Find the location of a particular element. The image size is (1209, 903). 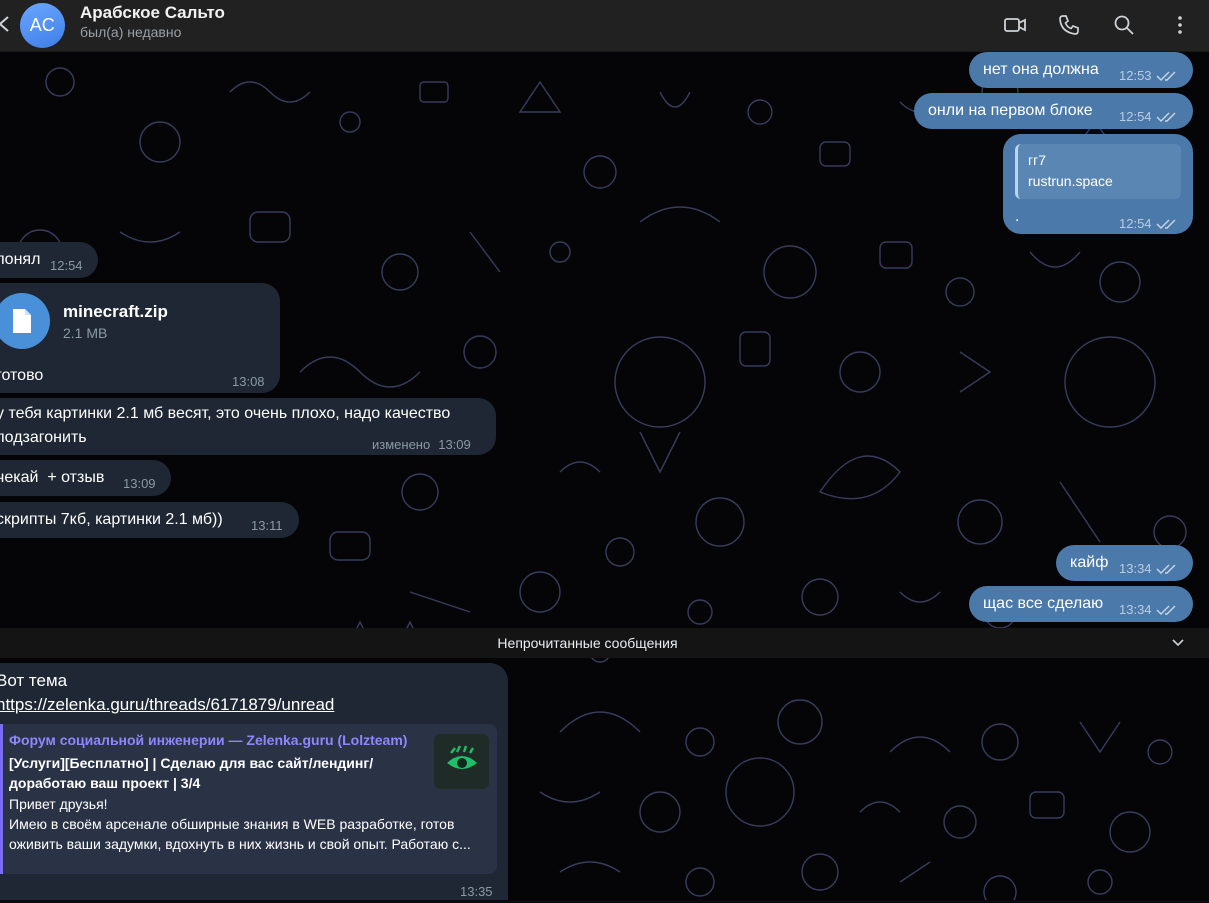

message-meta: изменено 13:09 is located at coordinates (421, 445).